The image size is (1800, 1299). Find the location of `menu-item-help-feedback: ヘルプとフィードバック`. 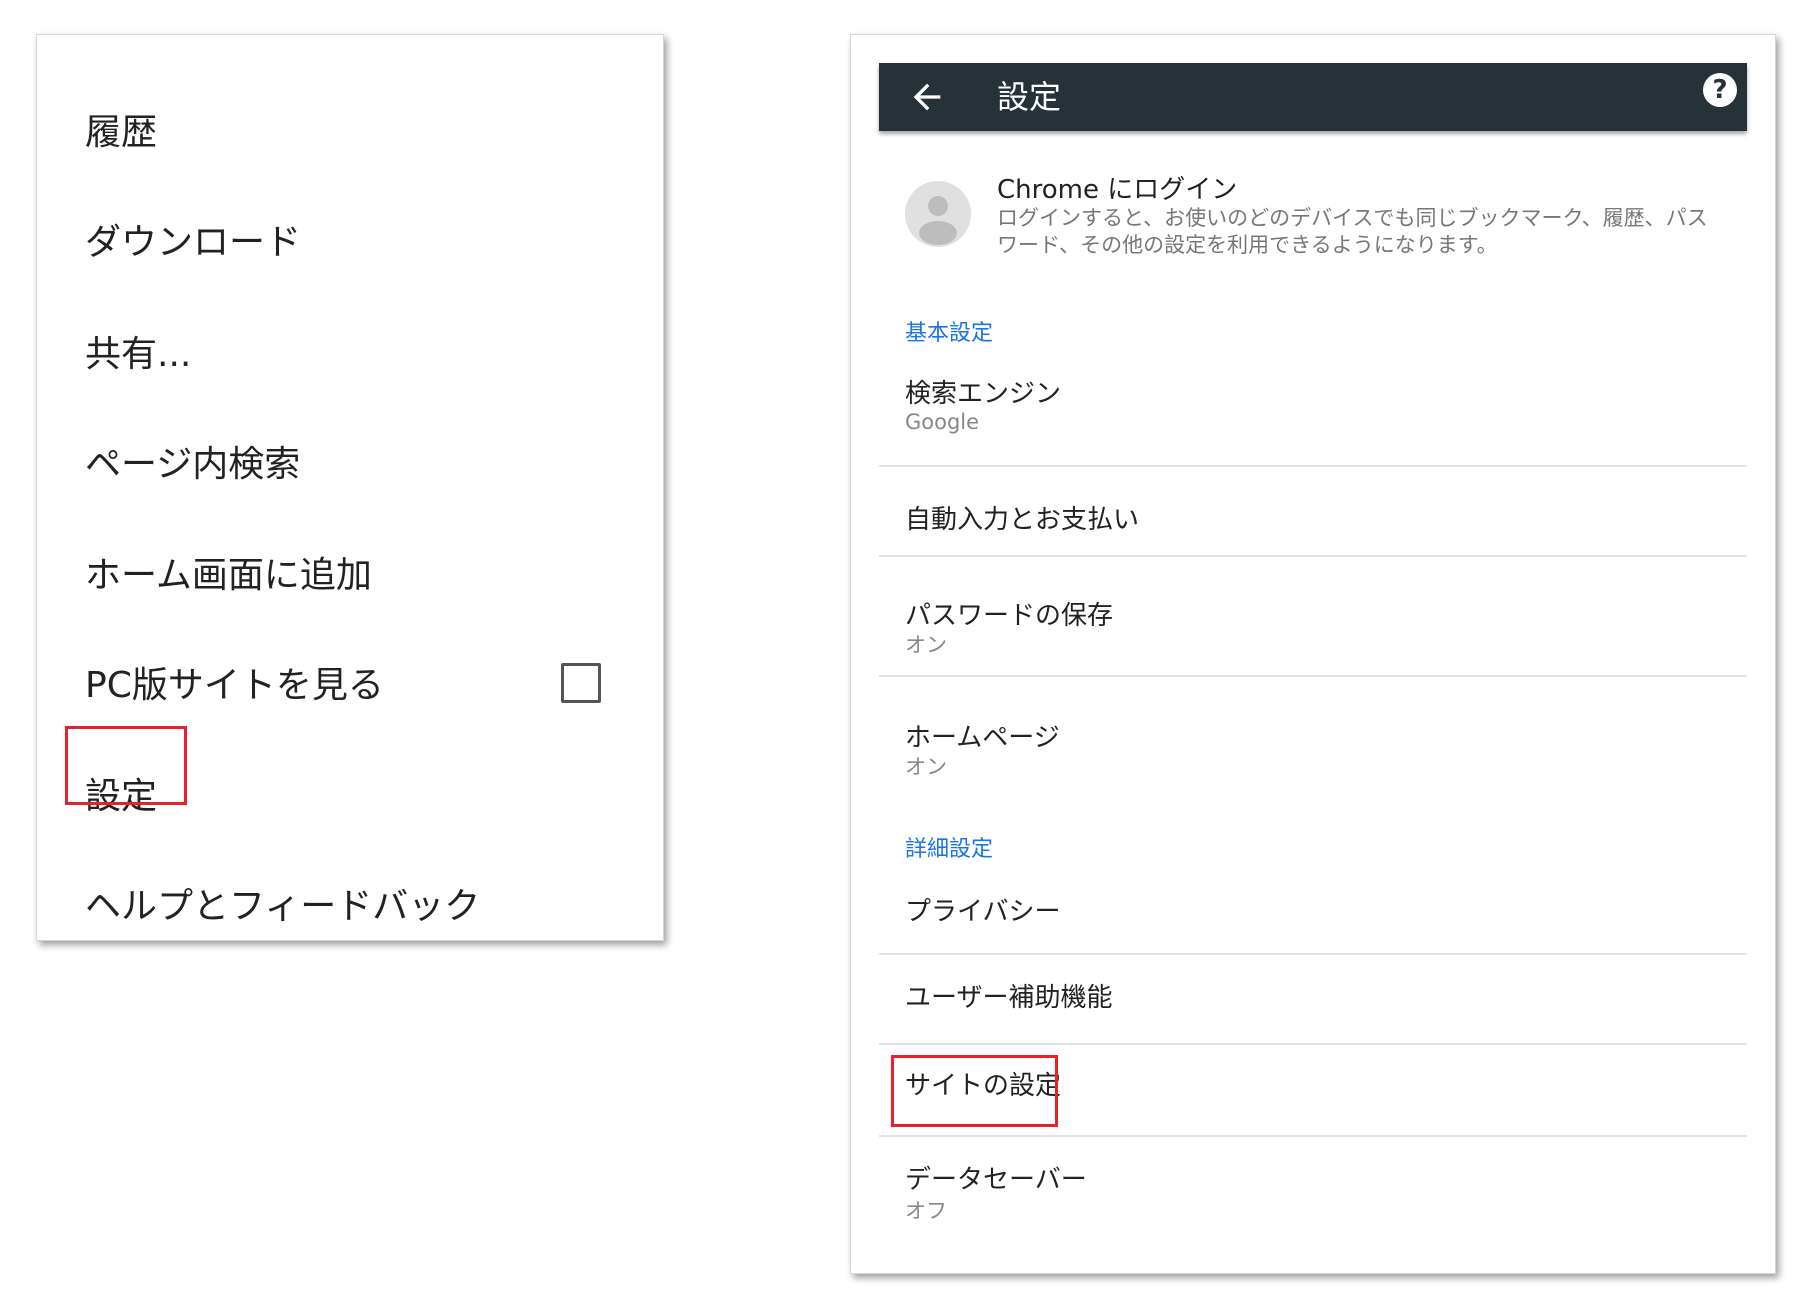

menu-item-help-feedback: ヘルプとフィードバック is located at coordinates (350, 903).